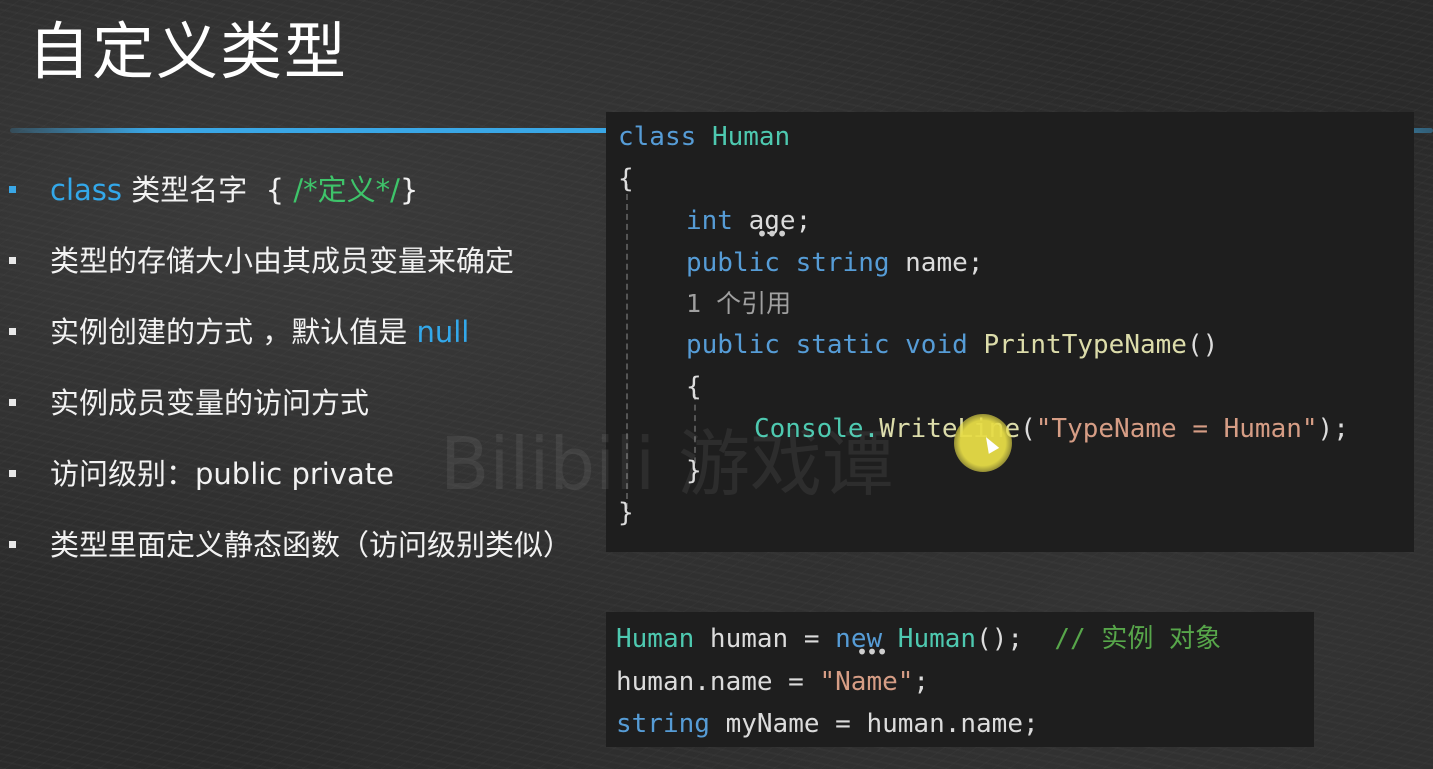  I want to click on bullet-comment: /*定义*/, so click(346, 190).